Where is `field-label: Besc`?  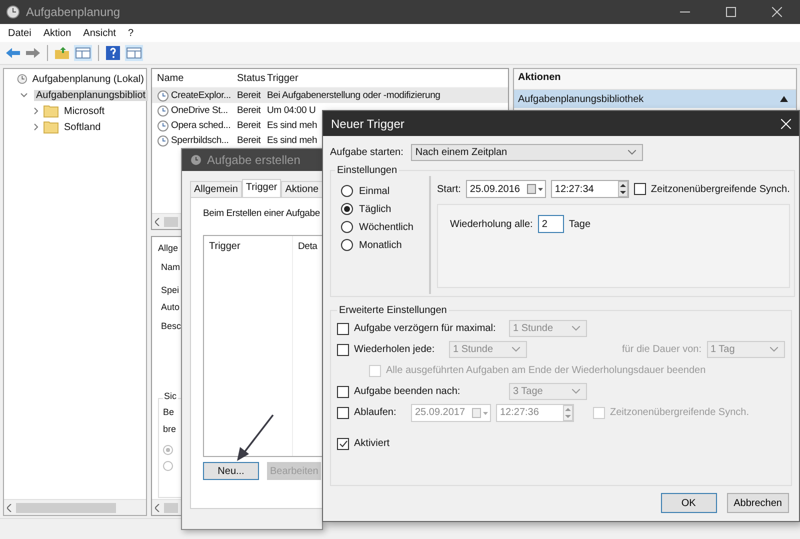
field-label: Besc is located at coordinates (171, 327).